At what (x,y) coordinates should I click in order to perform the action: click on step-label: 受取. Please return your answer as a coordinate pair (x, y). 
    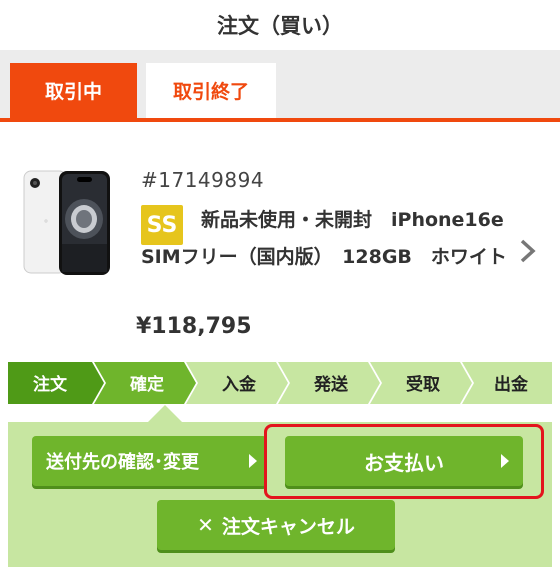
    Looking at the image, I should click on (423, 384).